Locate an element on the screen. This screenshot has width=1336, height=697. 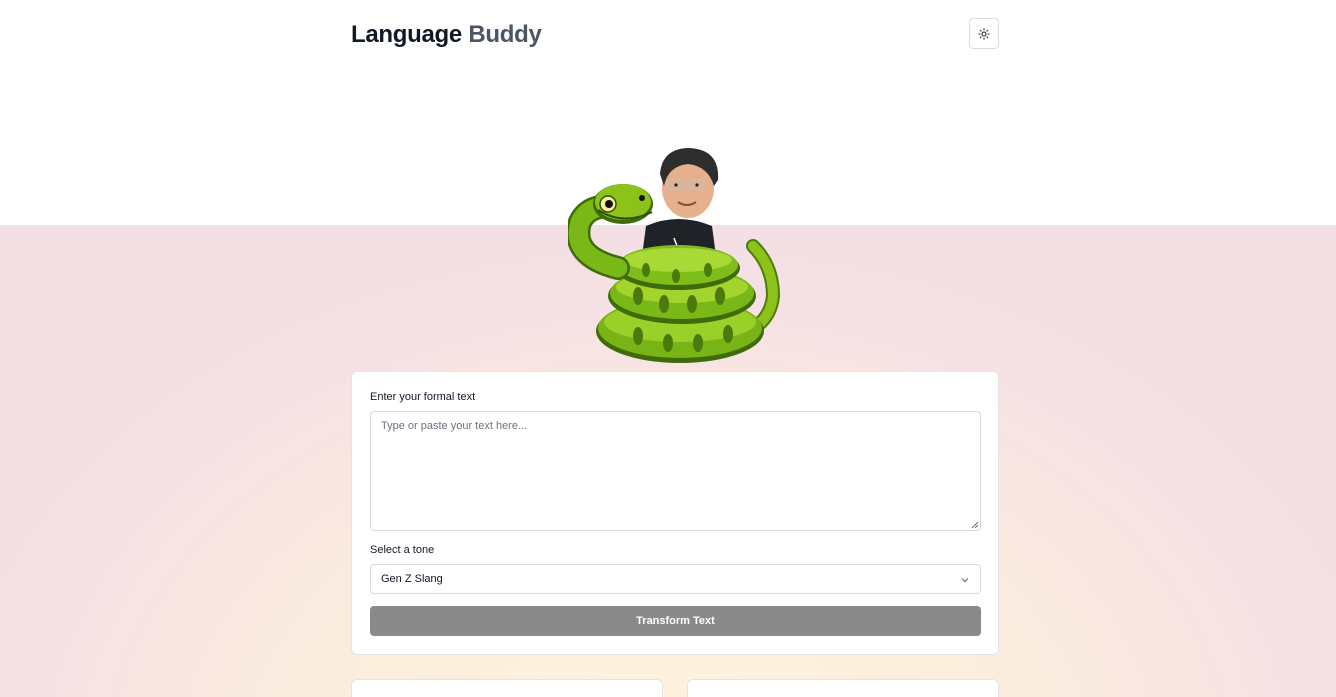
brand-word-2: Buddy is located at coordinates (505, 34).